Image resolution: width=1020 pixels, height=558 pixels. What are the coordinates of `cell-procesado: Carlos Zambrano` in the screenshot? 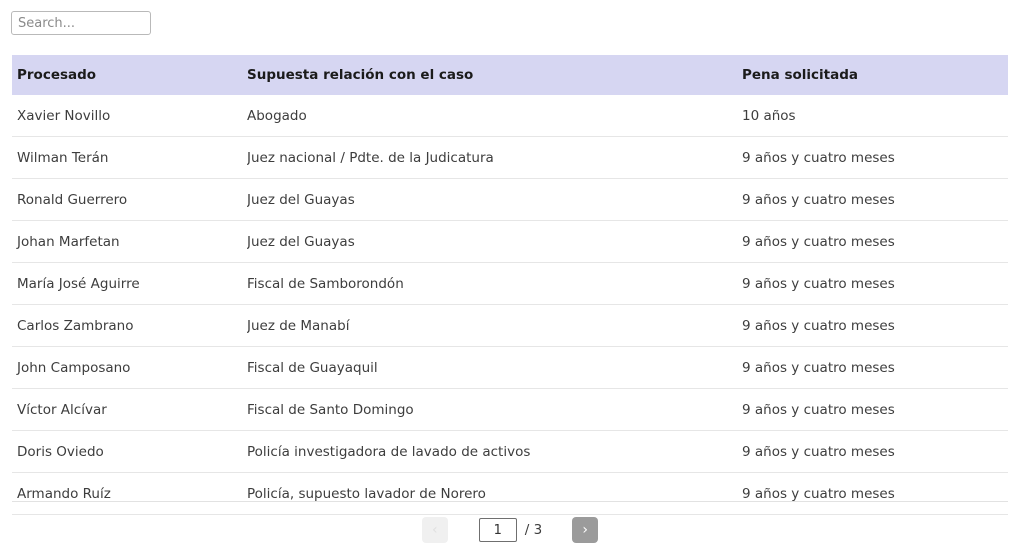 It's located at (129, 325).